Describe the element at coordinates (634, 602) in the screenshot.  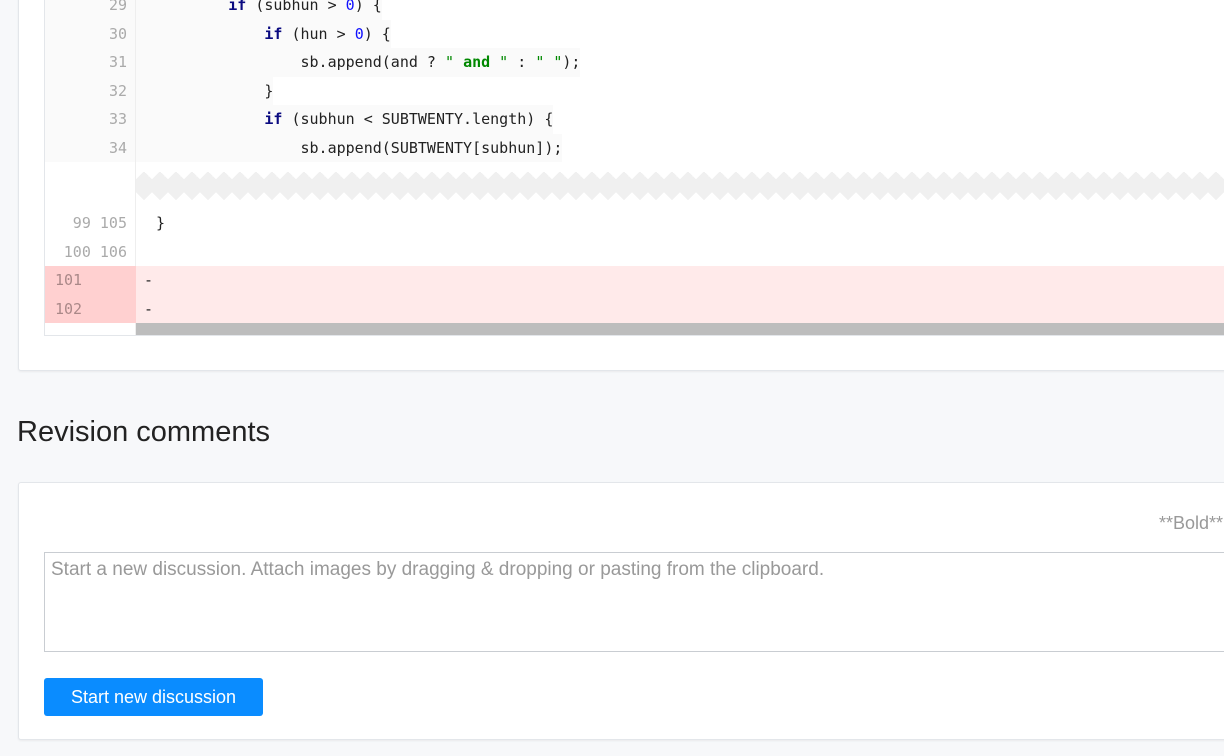
I see `discussion-input` at that location.